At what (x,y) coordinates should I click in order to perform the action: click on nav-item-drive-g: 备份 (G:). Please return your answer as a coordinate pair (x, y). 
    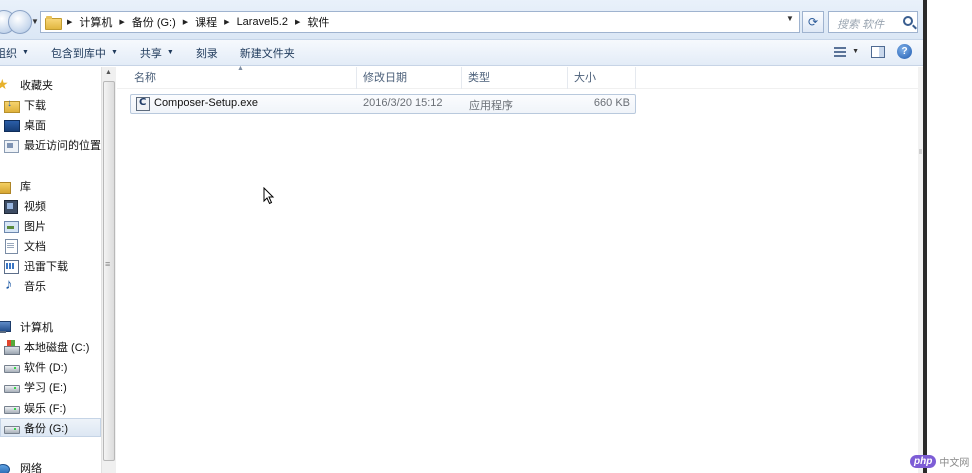
    Looking at the image, I should click on (50, 427).